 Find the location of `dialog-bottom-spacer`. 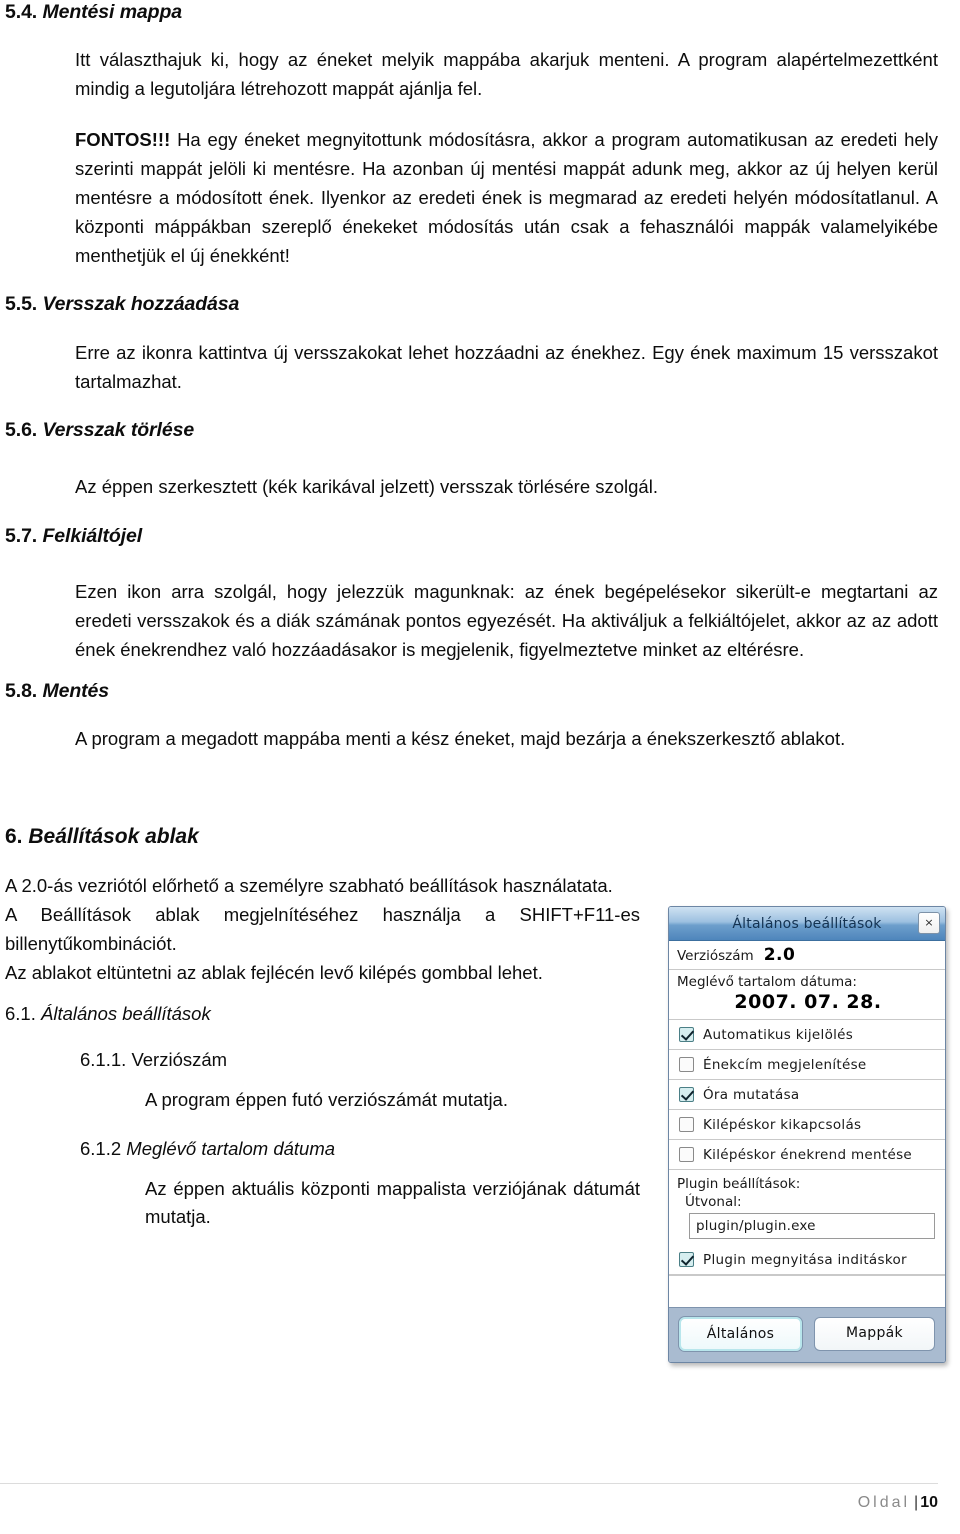

dialog-bottom-spacer is located at coordinates (807, 1288).